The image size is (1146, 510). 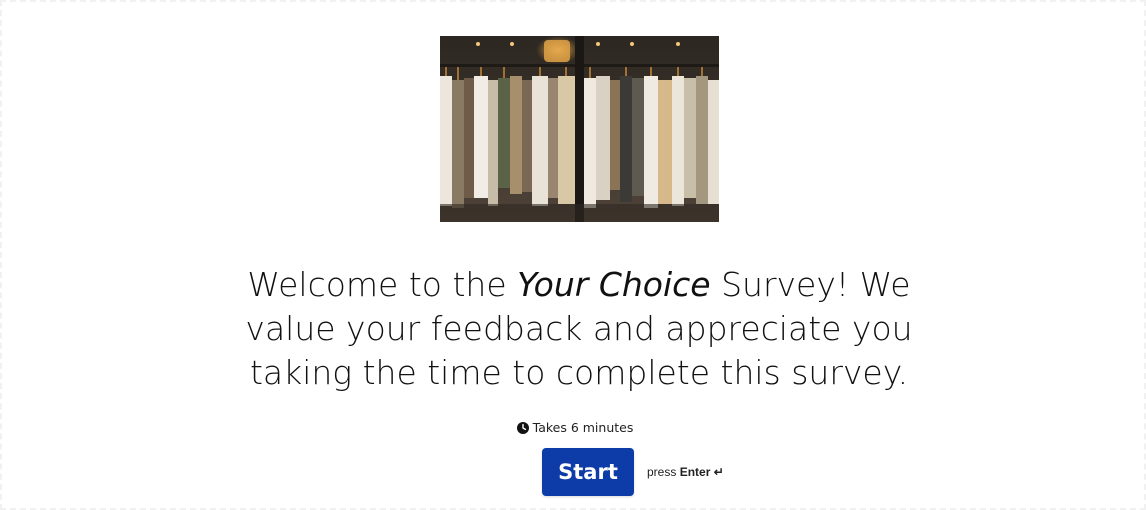 I want to click on start-button: Start, so click(x=588, y=472).